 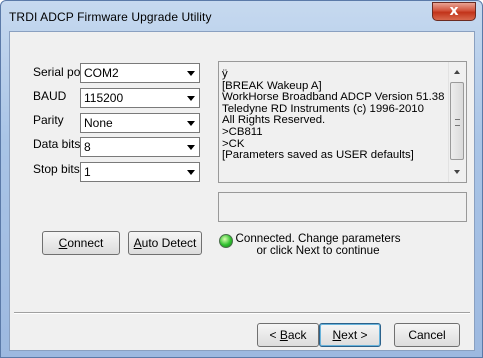 I want to click on parity-label: Parity, so click(x=48, y=120).